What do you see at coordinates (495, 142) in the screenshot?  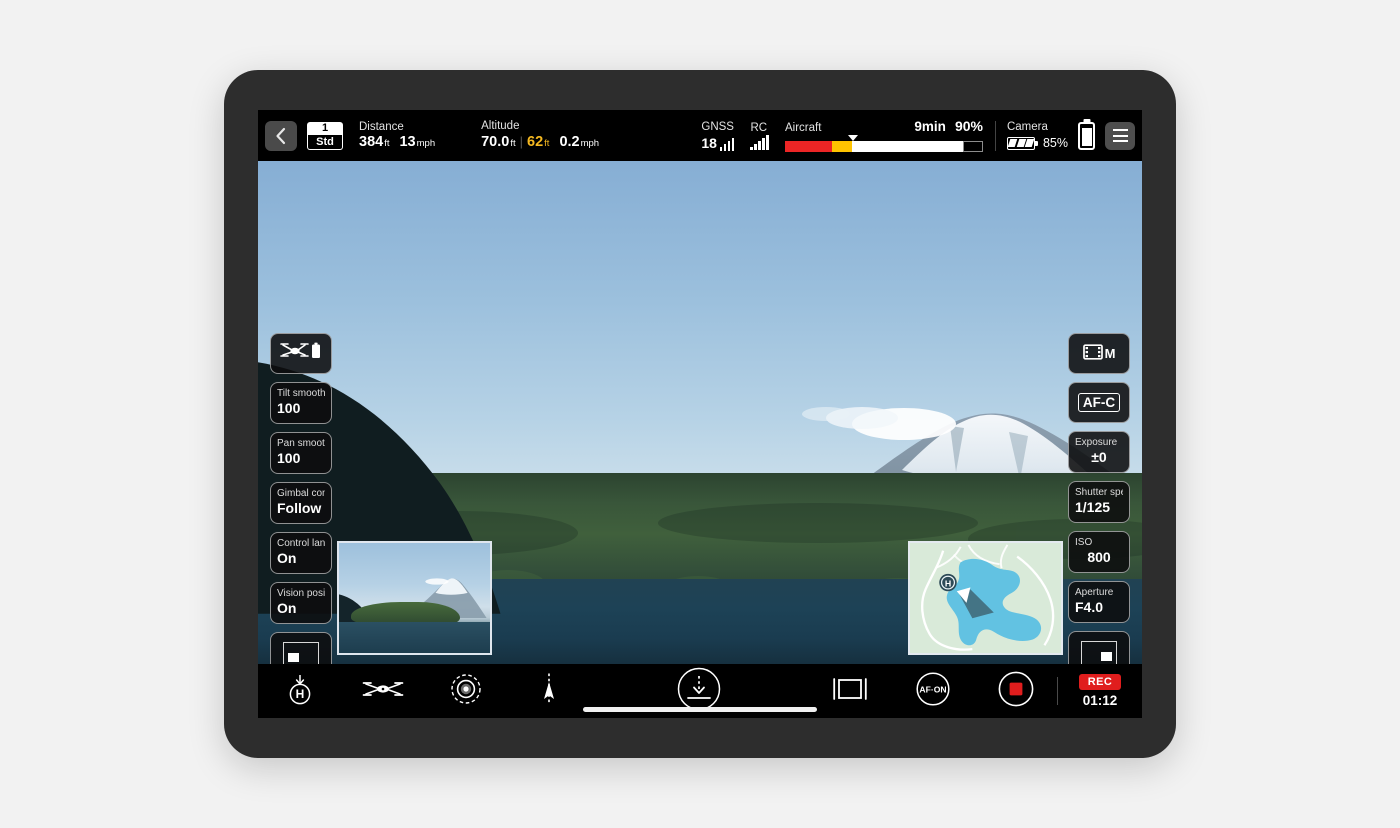 I see `altitude-value: 70.0` at bounding box center [495, 142].